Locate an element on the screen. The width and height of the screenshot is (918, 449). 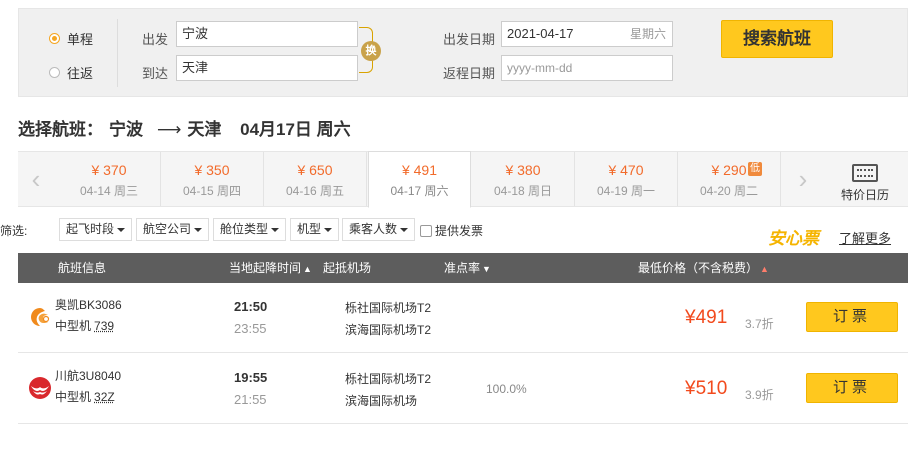
filter-aircraft: 机型 is located at coordinates (315, 229).